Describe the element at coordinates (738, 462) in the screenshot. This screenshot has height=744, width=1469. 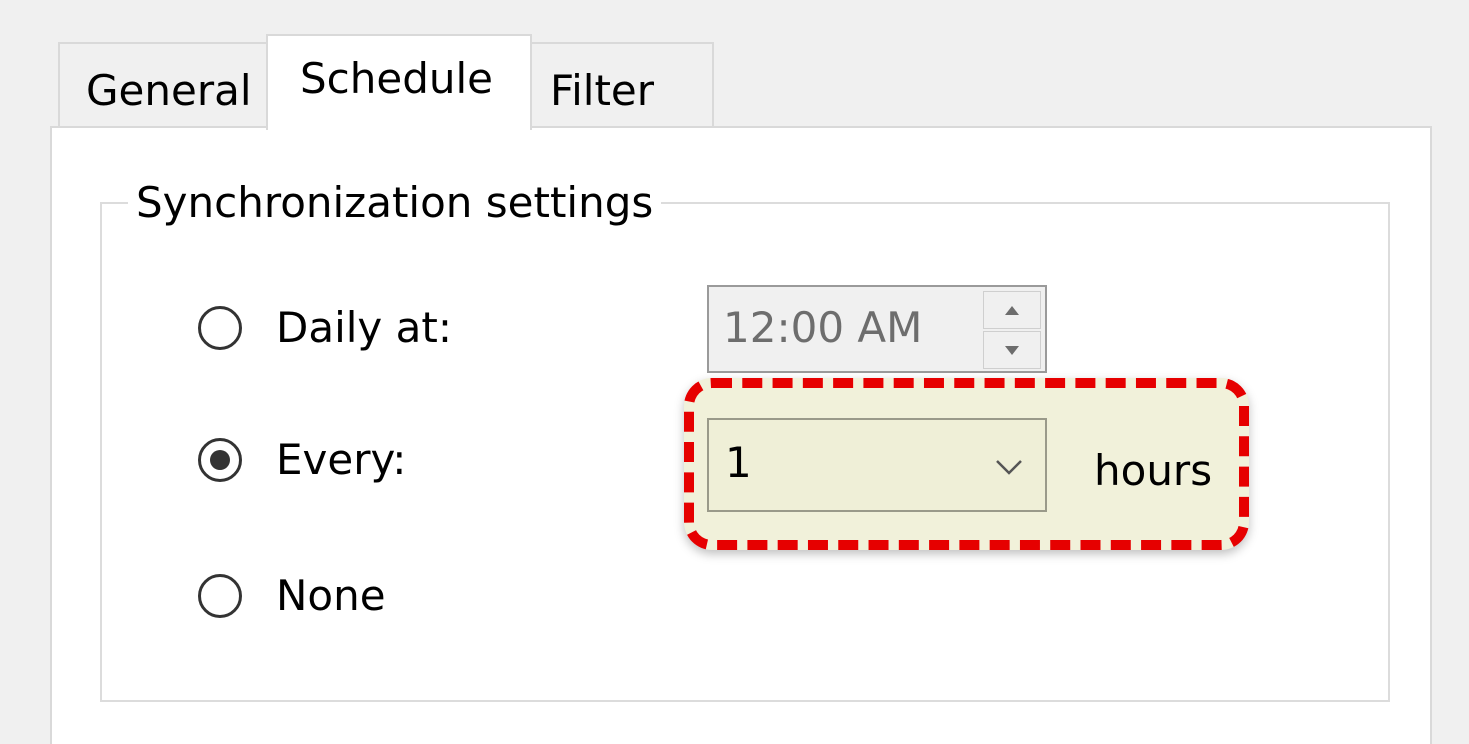
I see `every-hours-value: 1` at that location.